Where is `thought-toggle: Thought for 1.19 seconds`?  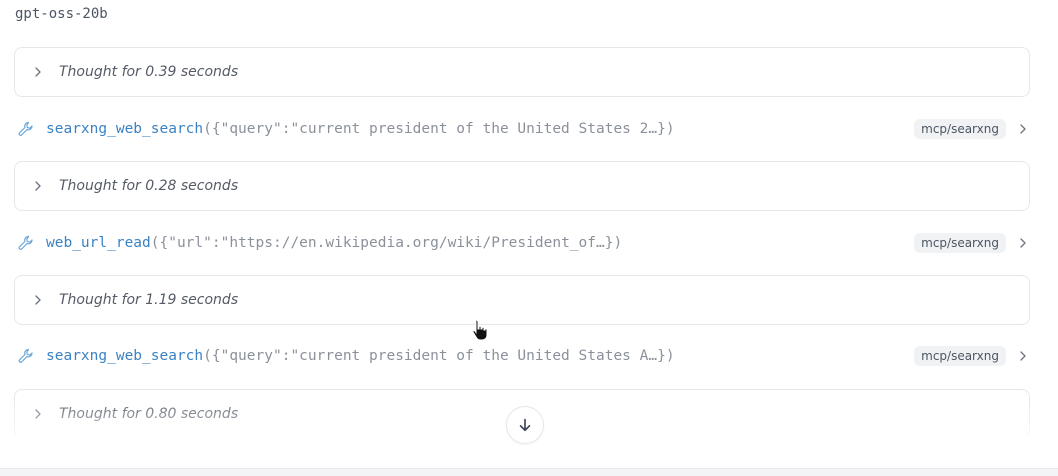 thought-toggle: Thought for 1.19 seconds is located at coordinates (522, 300).